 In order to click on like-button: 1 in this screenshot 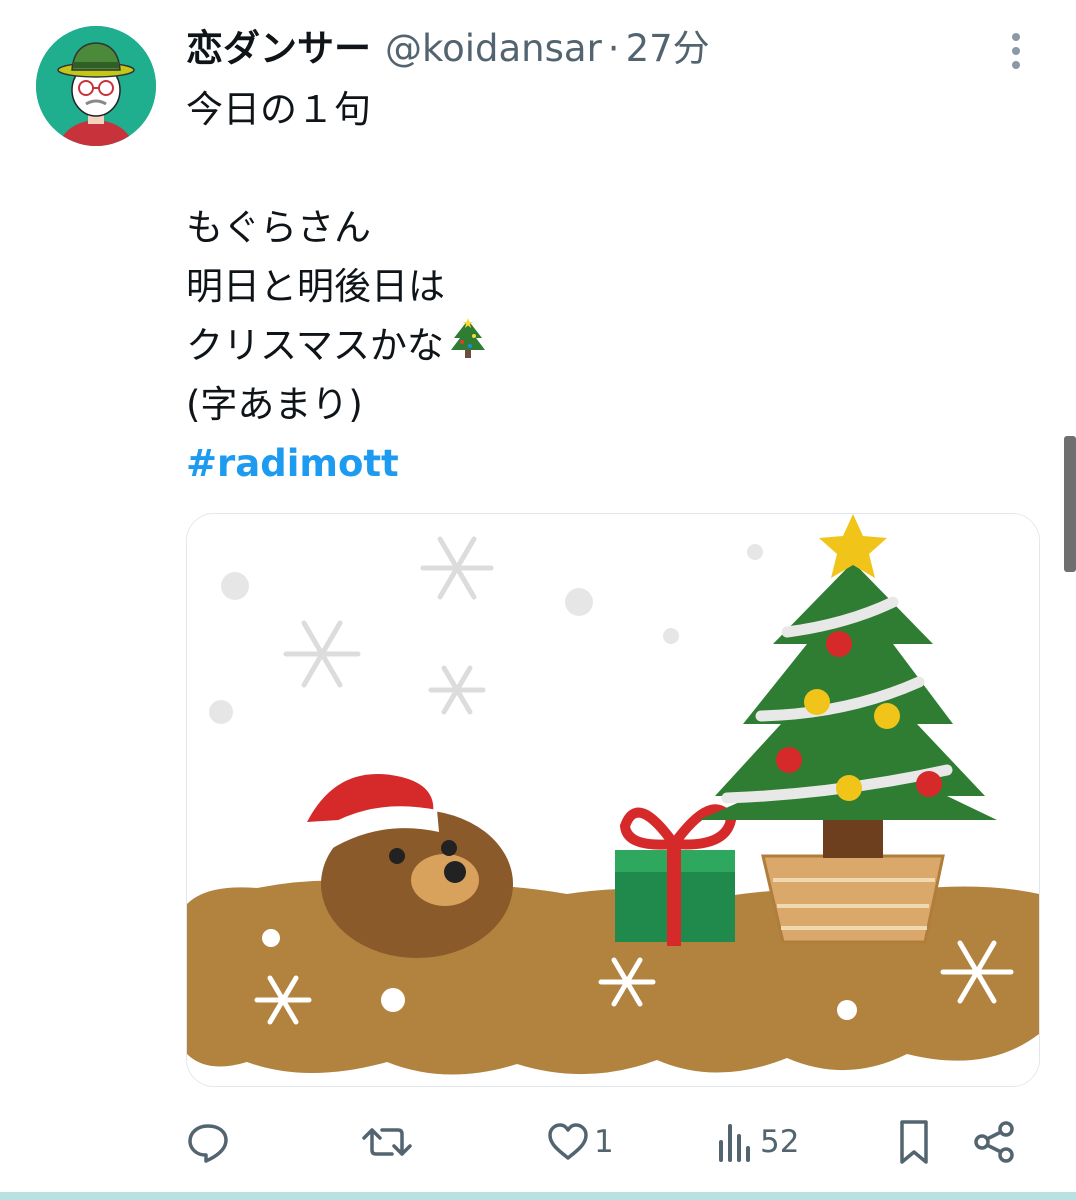, I will do `click(580, 1142)`.